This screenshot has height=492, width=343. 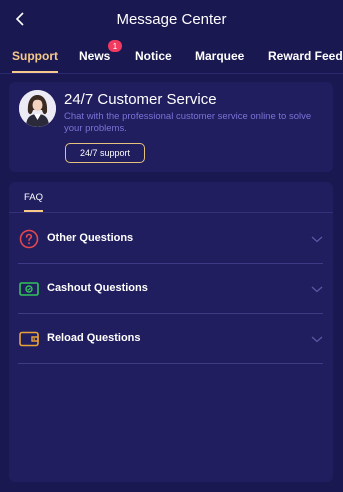 I want to click on tab-notice-label: Notice, so click(x=153, y=55).